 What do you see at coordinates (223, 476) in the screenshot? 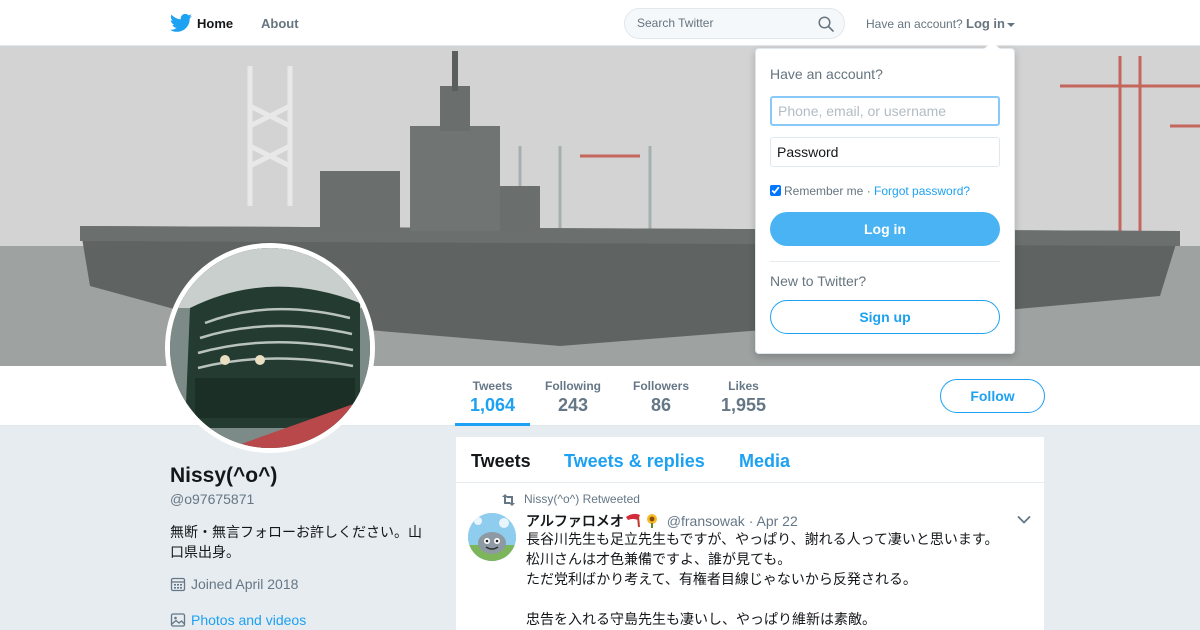
I see `profile-fullname: Nissy(^o^)` at bounding box center [223, 476].